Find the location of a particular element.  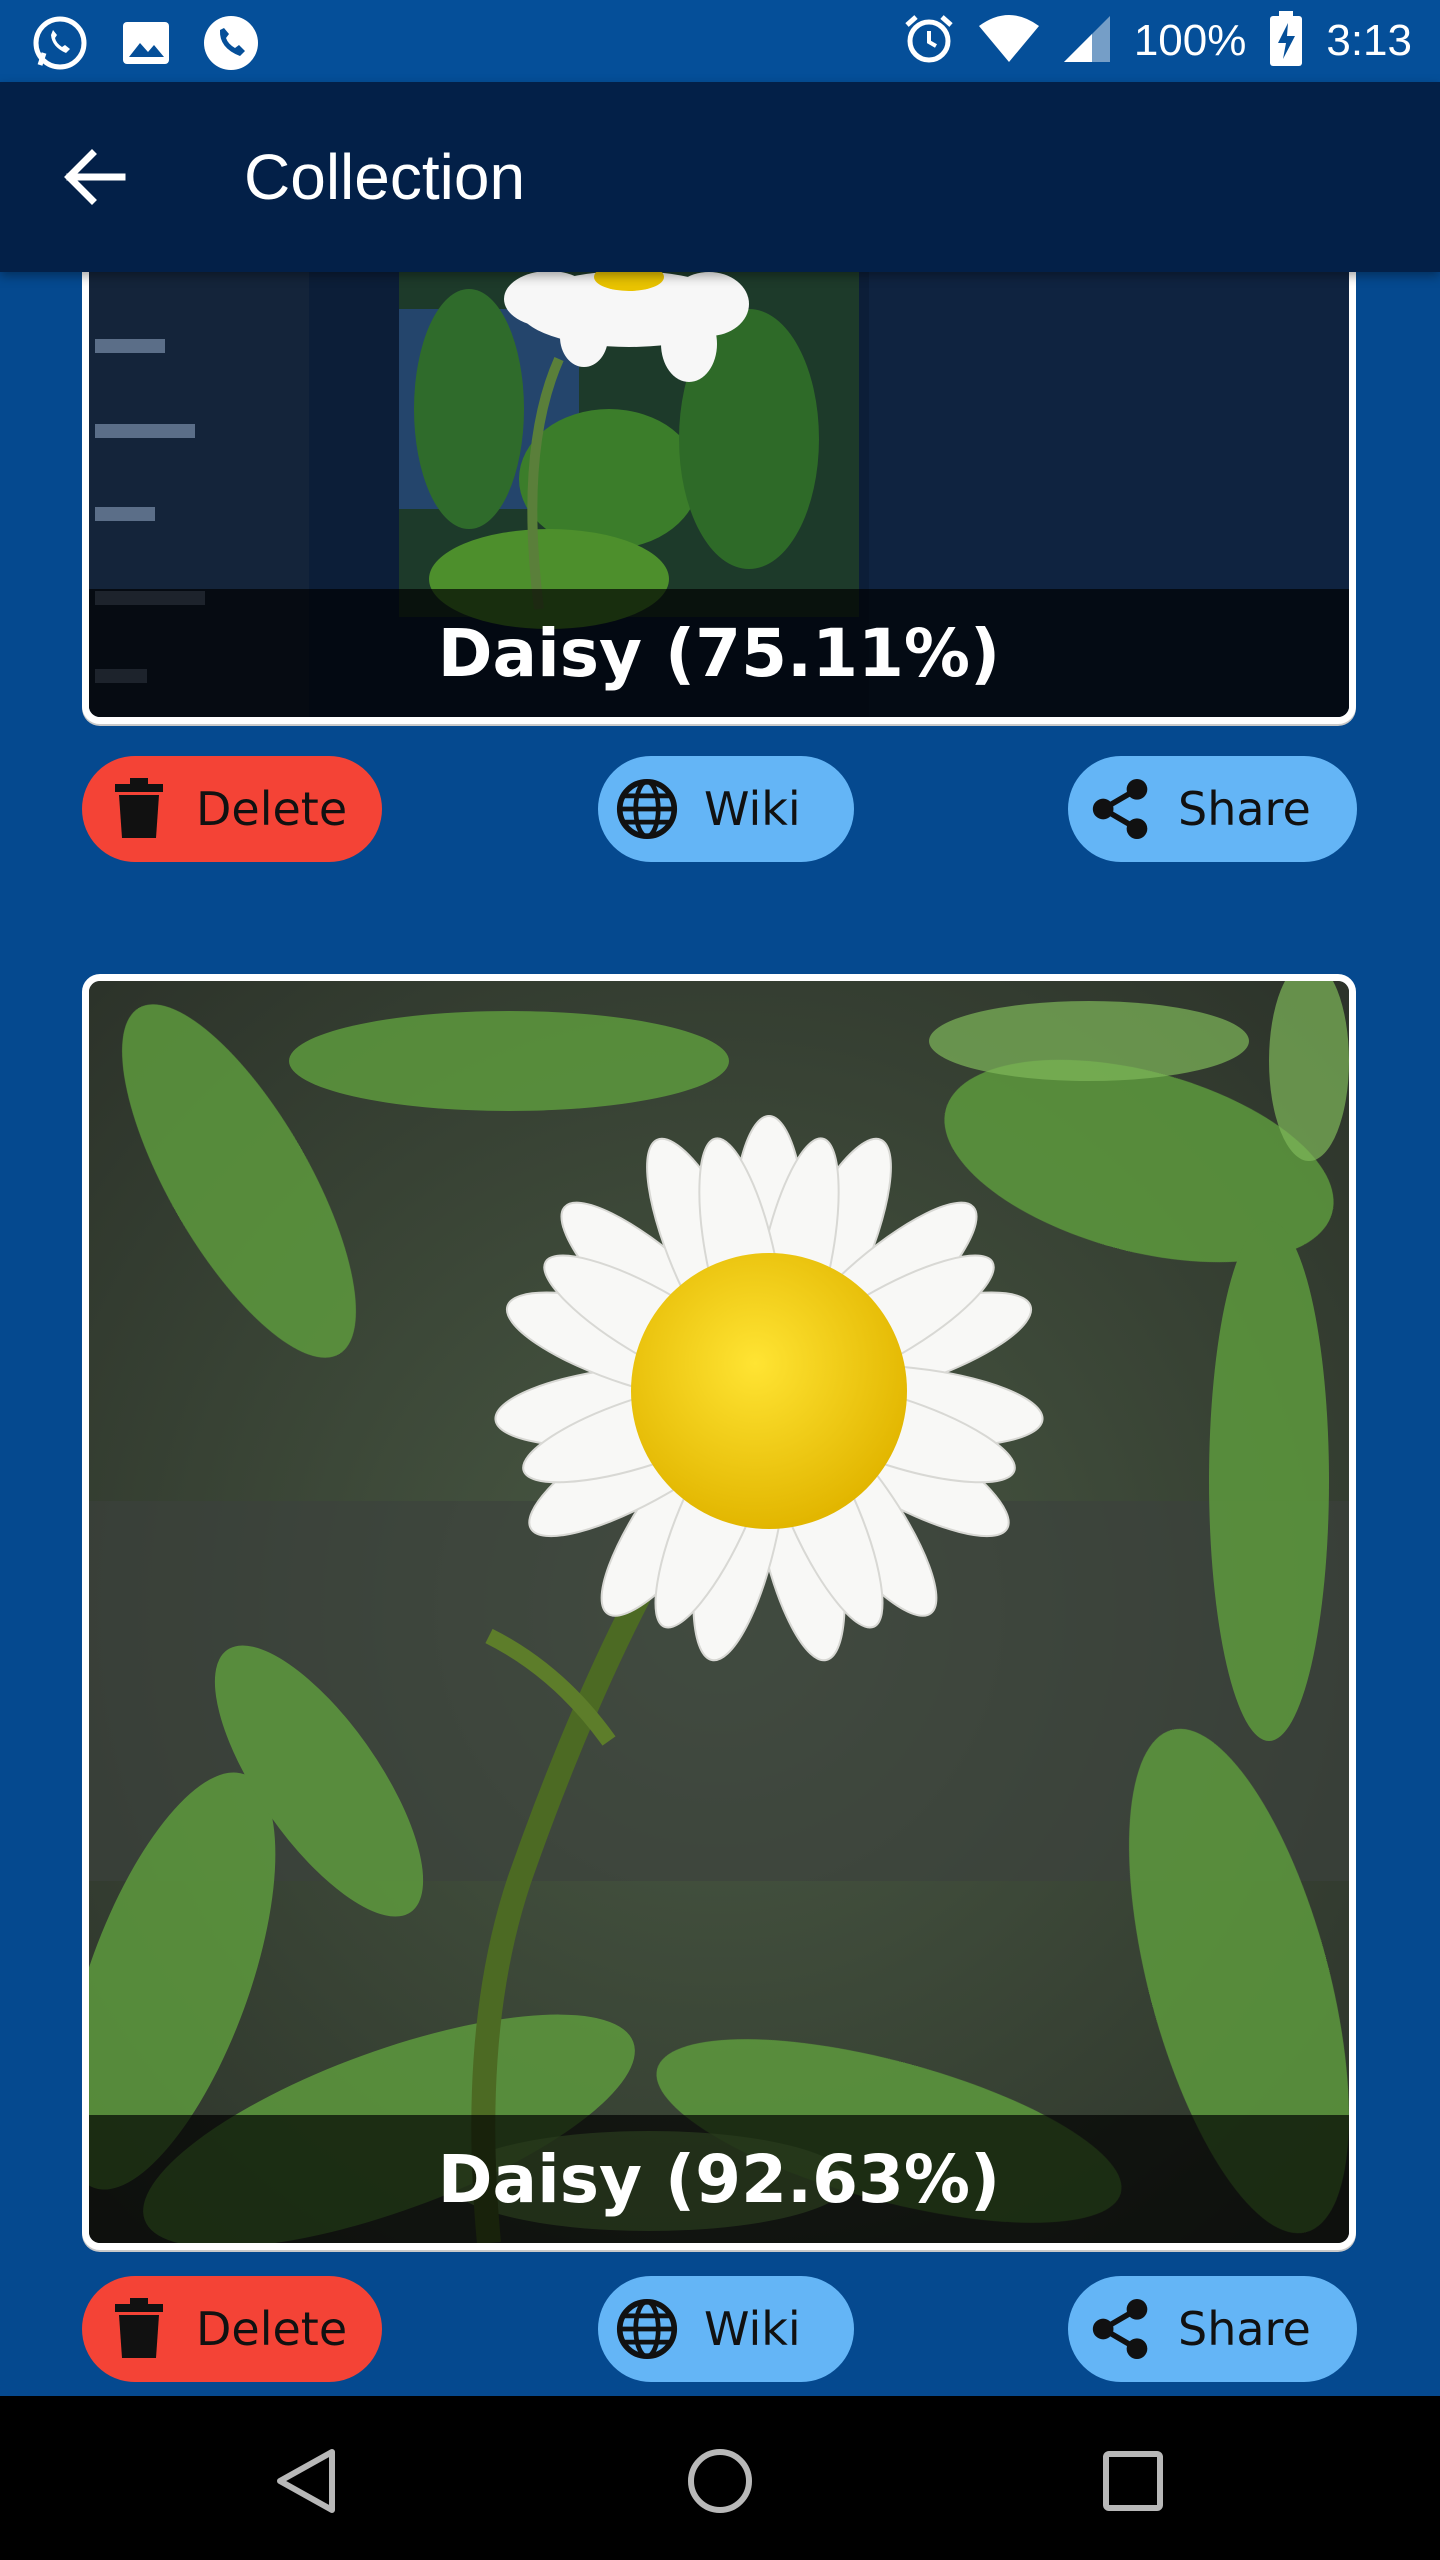

gallery-icon is located at coordinates (146, 45).